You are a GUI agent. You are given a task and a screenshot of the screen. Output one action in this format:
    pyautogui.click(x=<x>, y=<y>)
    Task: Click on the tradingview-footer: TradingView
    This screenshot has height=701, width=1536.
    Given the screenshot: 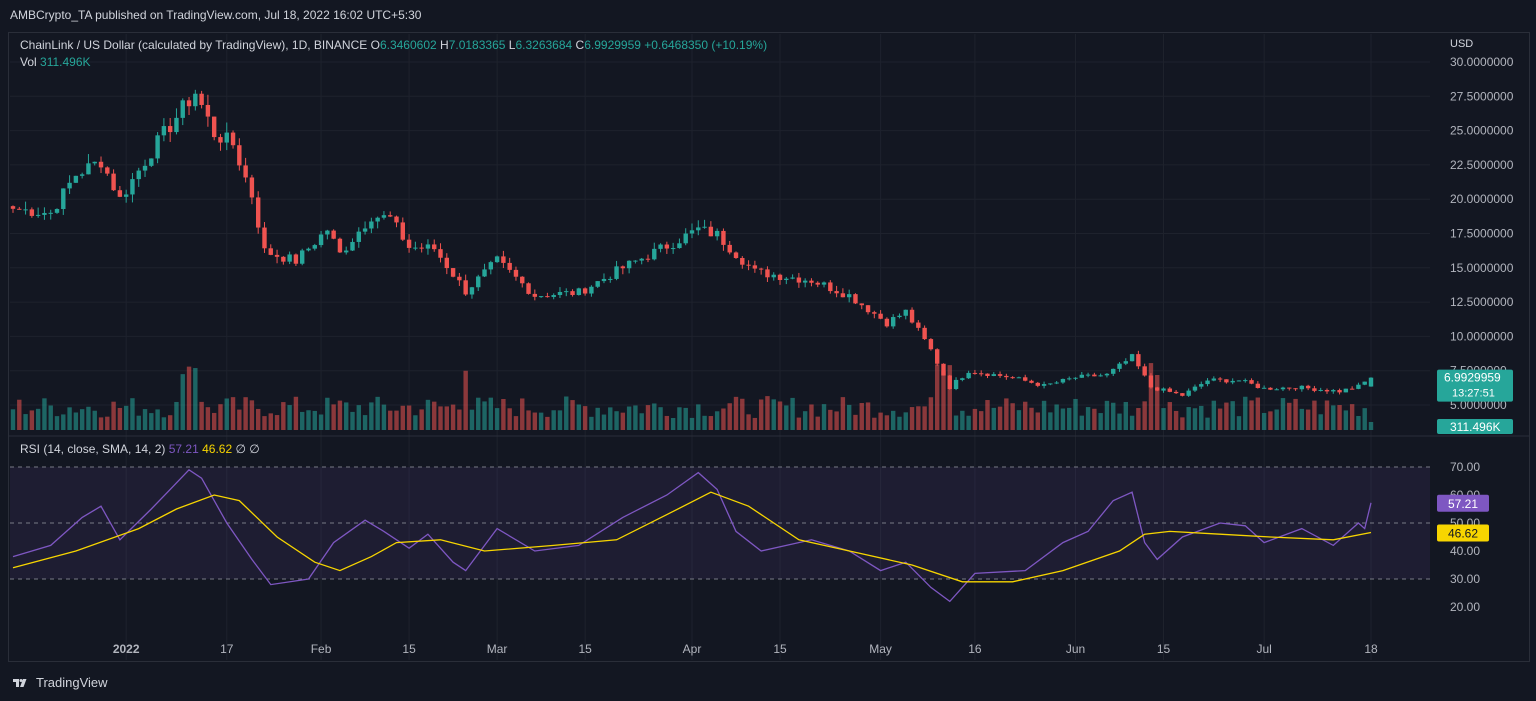 What is the action you would take?
    pyautogui.click(x=60, y=682)
    